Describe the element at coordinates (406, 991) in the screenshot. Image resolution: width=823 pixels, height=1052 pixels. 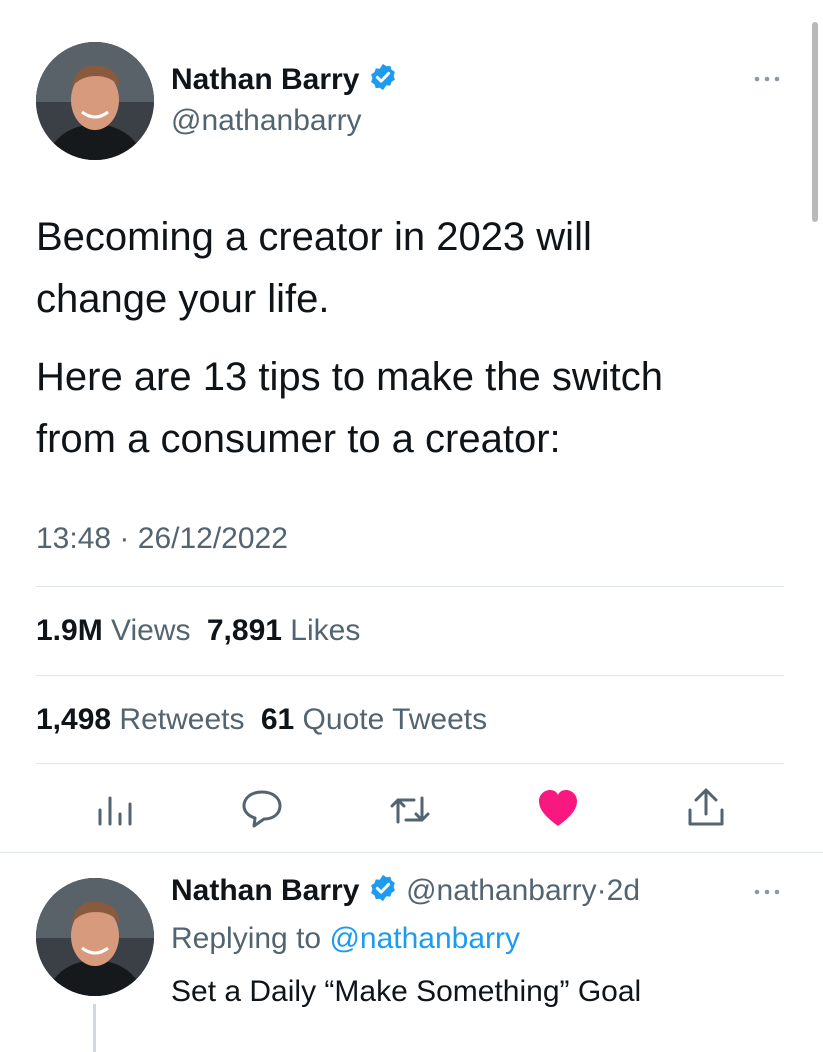
I see `reply-text: Set a Daily “Make Something” Goal` at that location.